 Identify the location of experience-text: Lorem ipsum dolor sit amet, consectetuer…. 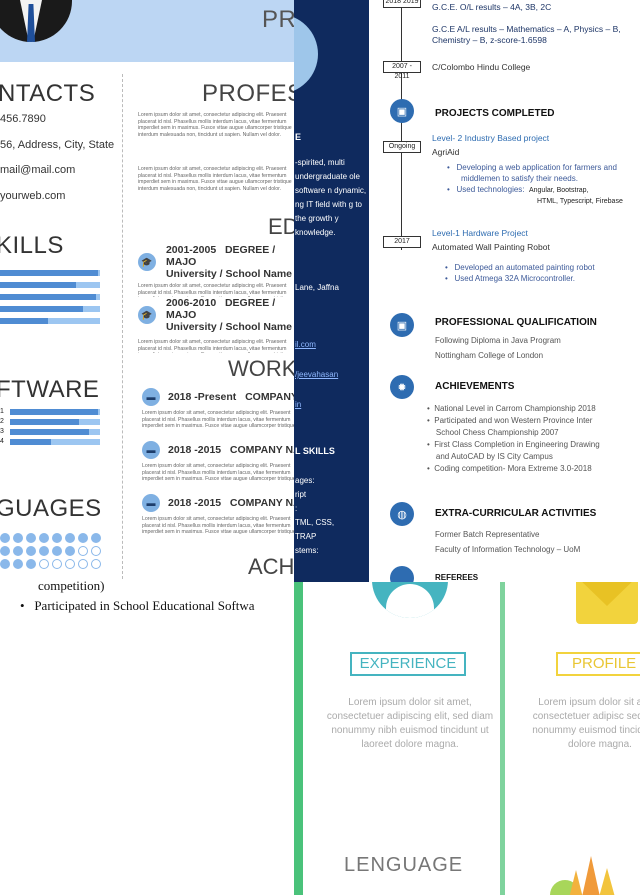
(410, 723).